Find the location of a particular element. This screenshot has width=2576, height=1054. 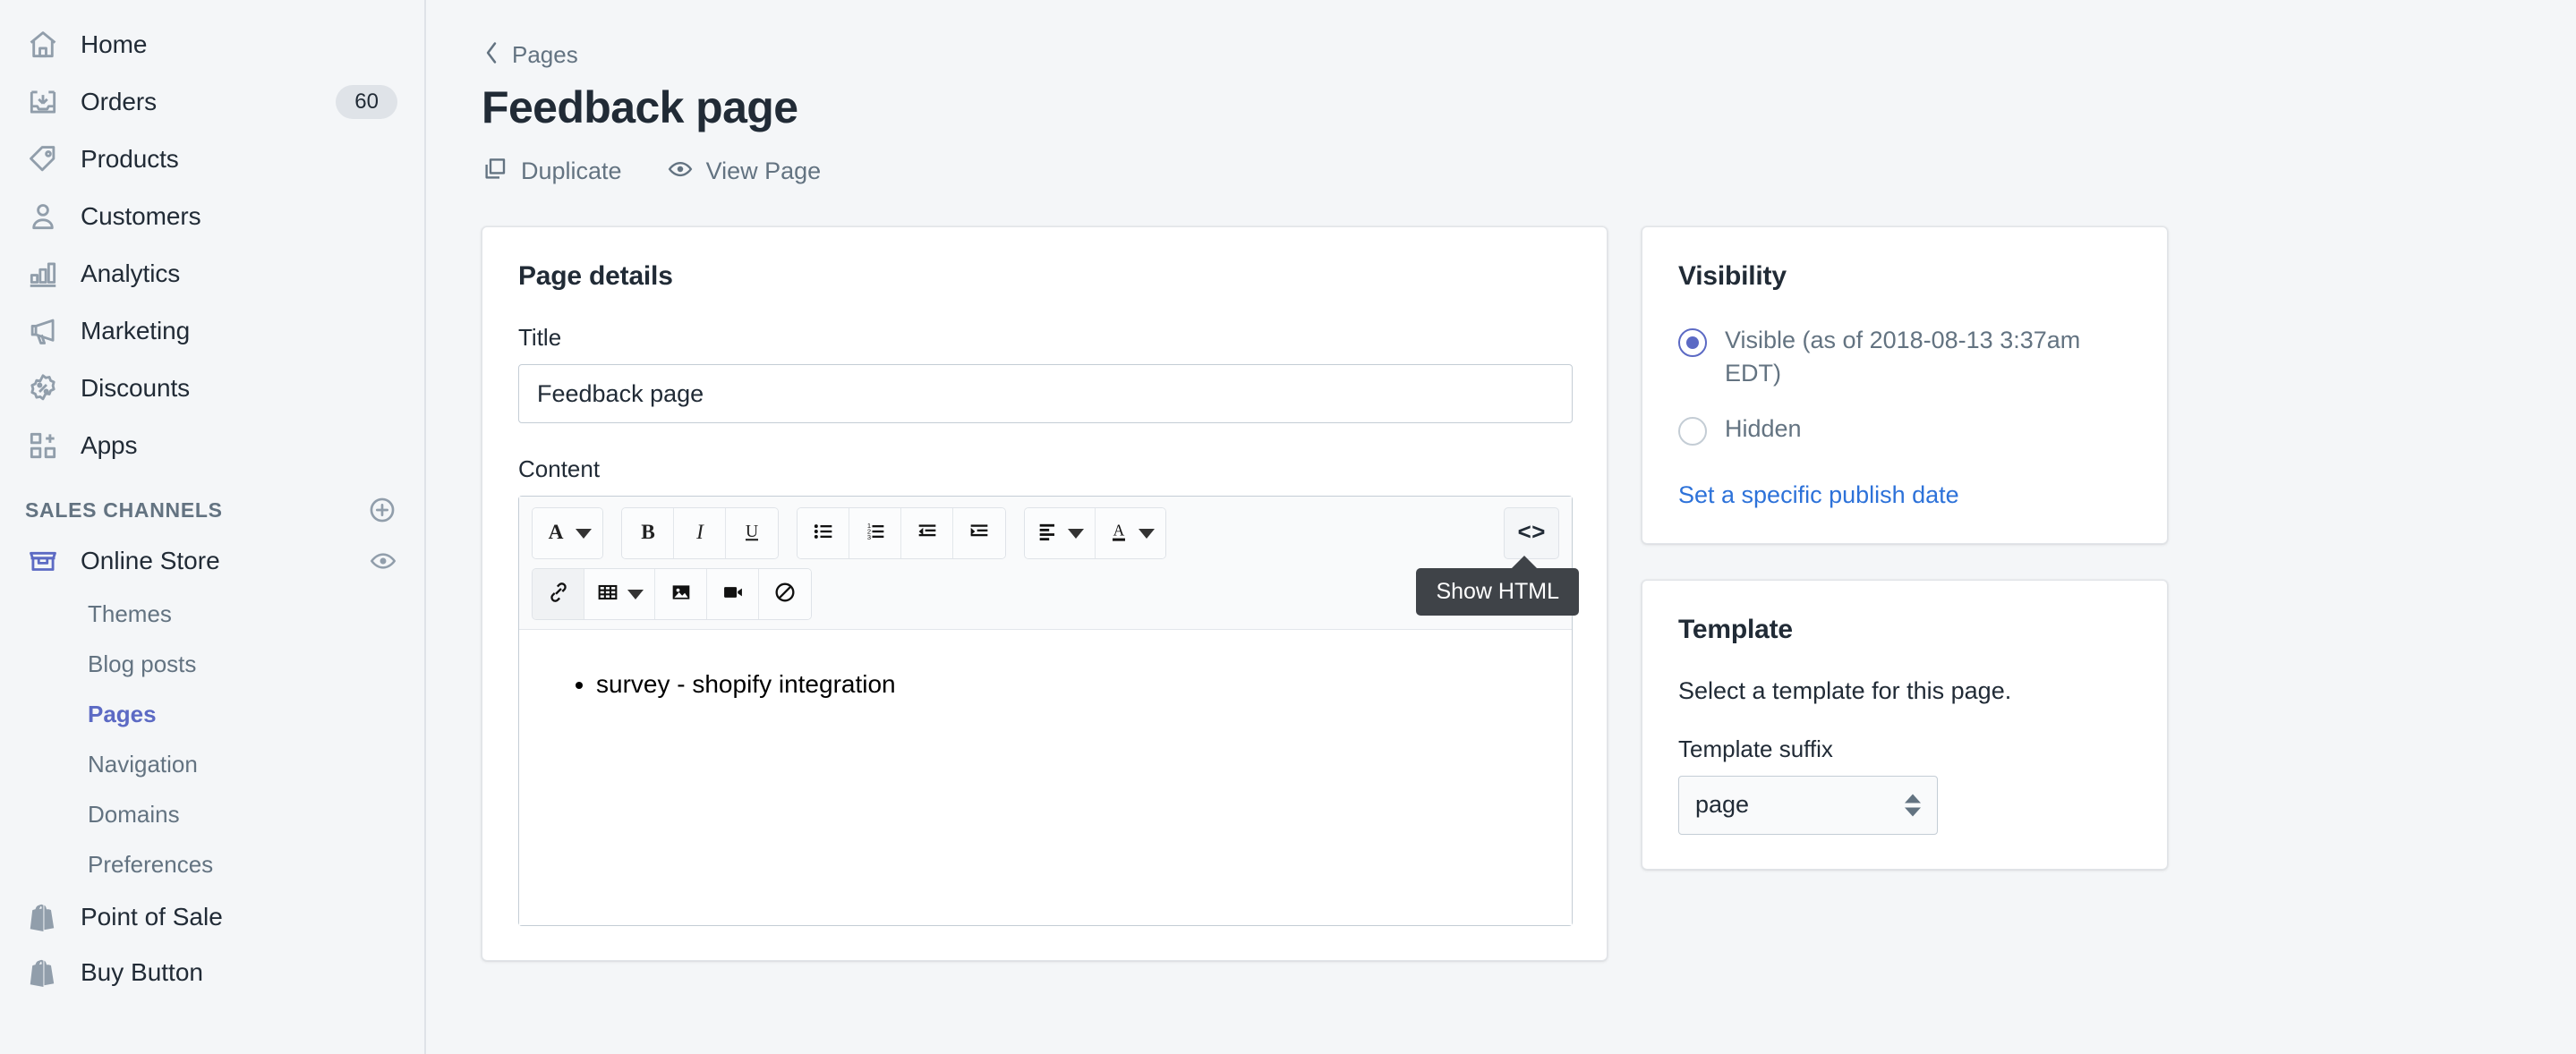

bold-button: B is located at coordinates (648, 533).